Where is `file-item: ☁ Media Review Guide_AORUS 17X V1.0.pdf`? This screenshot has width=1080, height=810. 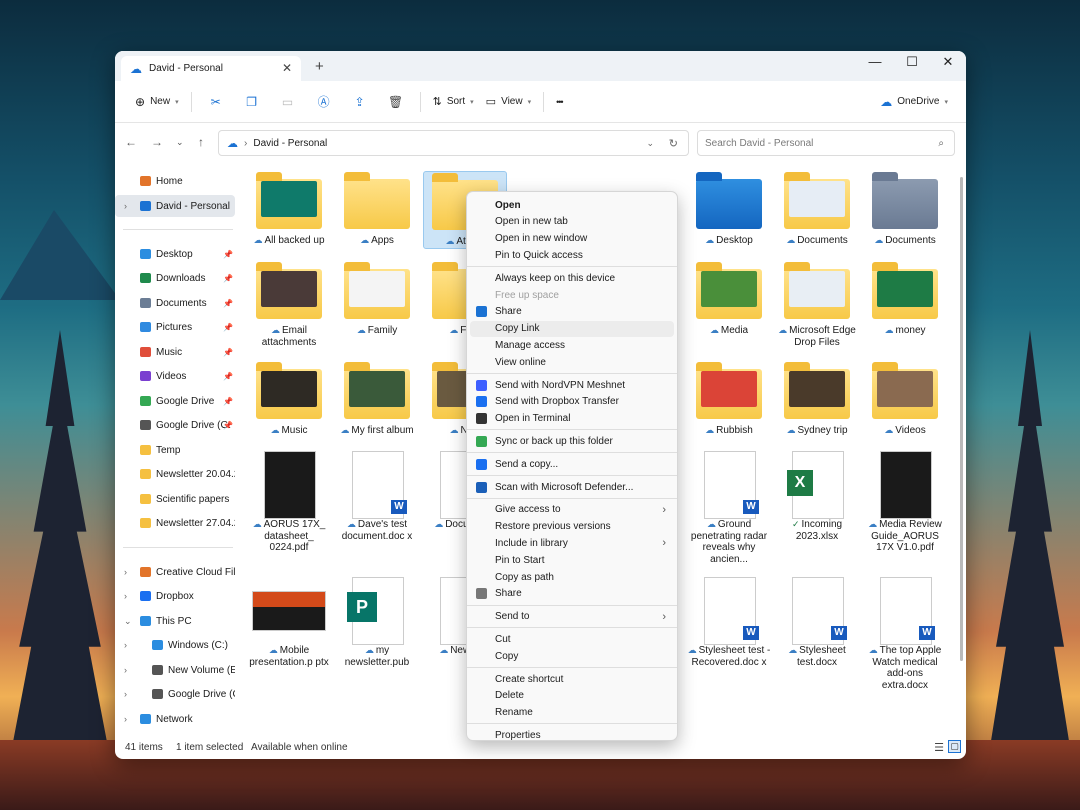 file-item: ☁ Media Review Guide_AORUS 17X V1.0.pdf is located at coordinates (905, 502).